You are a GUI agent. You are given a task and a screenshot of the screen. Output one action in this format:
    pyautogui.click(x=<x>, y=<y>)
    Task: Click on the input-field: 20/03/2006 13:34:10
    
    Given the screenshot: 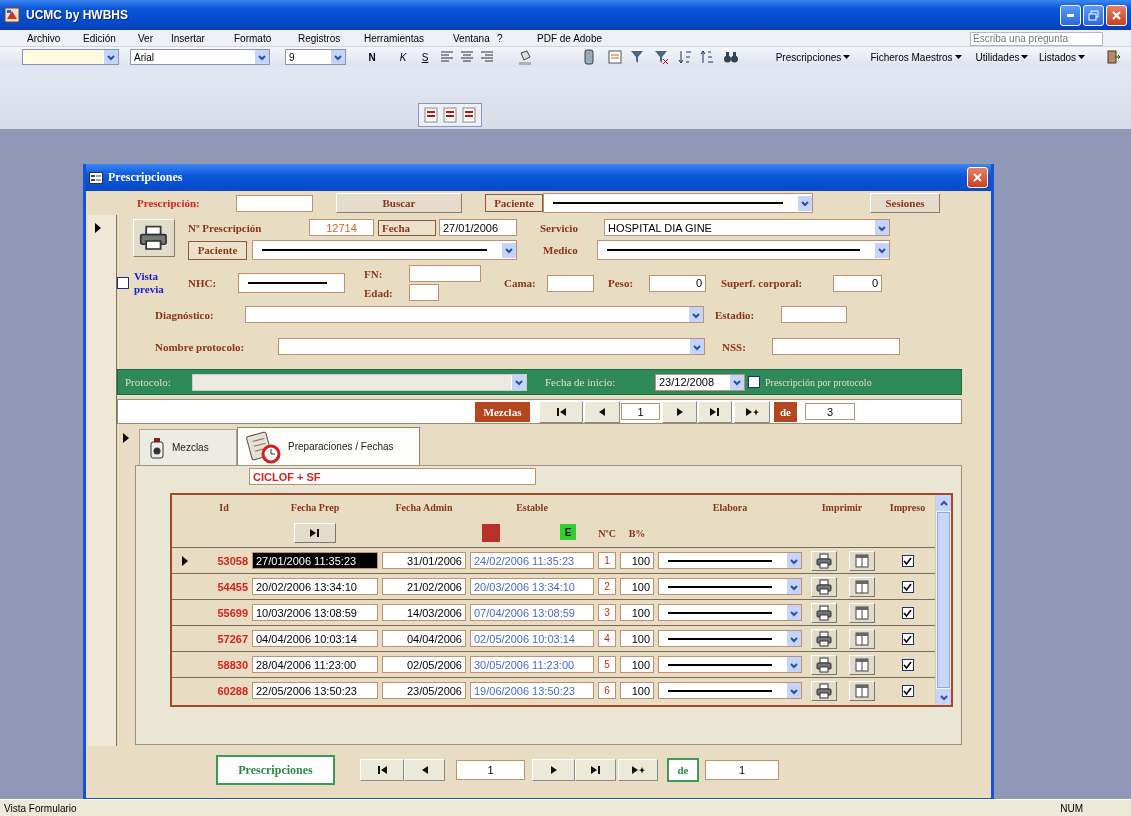 What is the action you would take?
    pyautogui.click(x=532, y=586)
    